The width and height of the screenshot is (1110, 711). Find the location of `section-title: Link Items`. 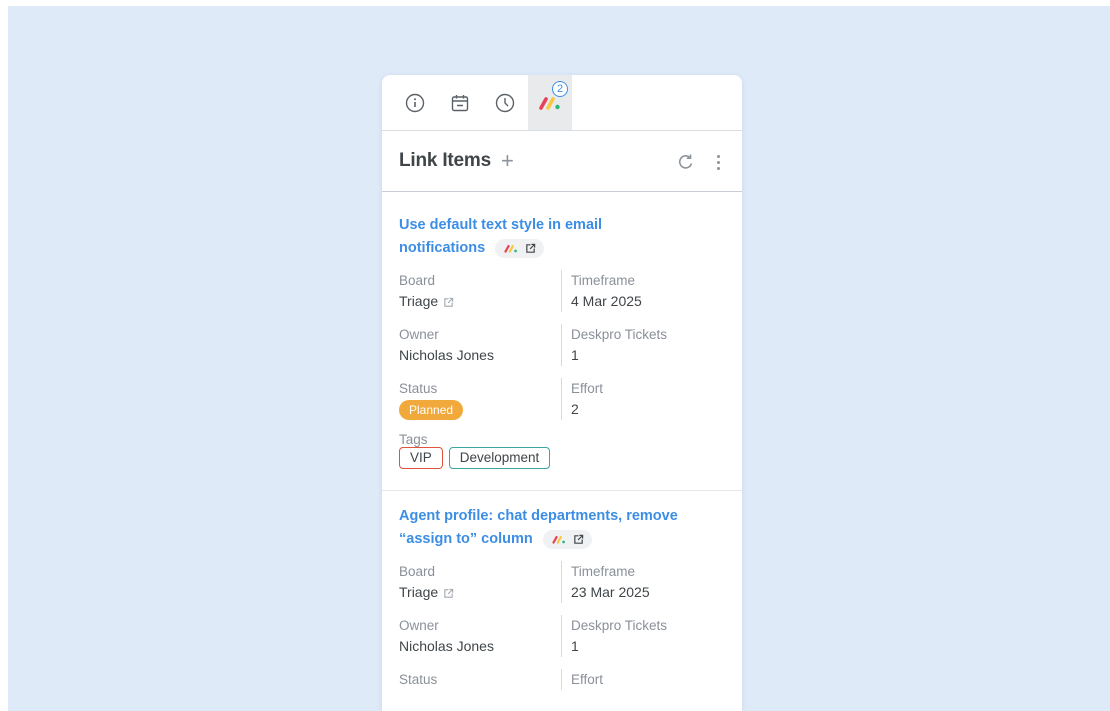

section-title: Link Items is located at coordinates (445, 160).